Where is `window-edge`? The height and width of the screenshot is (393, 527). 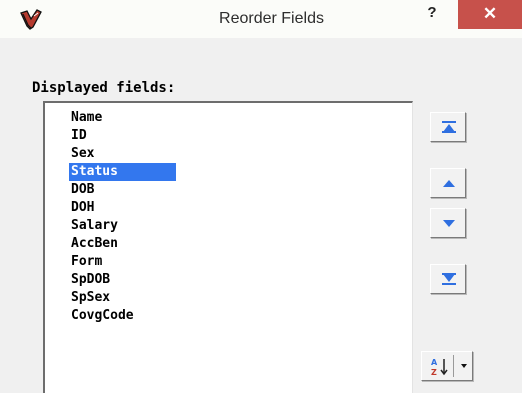 window-edge is located at coordinates (524, 196).